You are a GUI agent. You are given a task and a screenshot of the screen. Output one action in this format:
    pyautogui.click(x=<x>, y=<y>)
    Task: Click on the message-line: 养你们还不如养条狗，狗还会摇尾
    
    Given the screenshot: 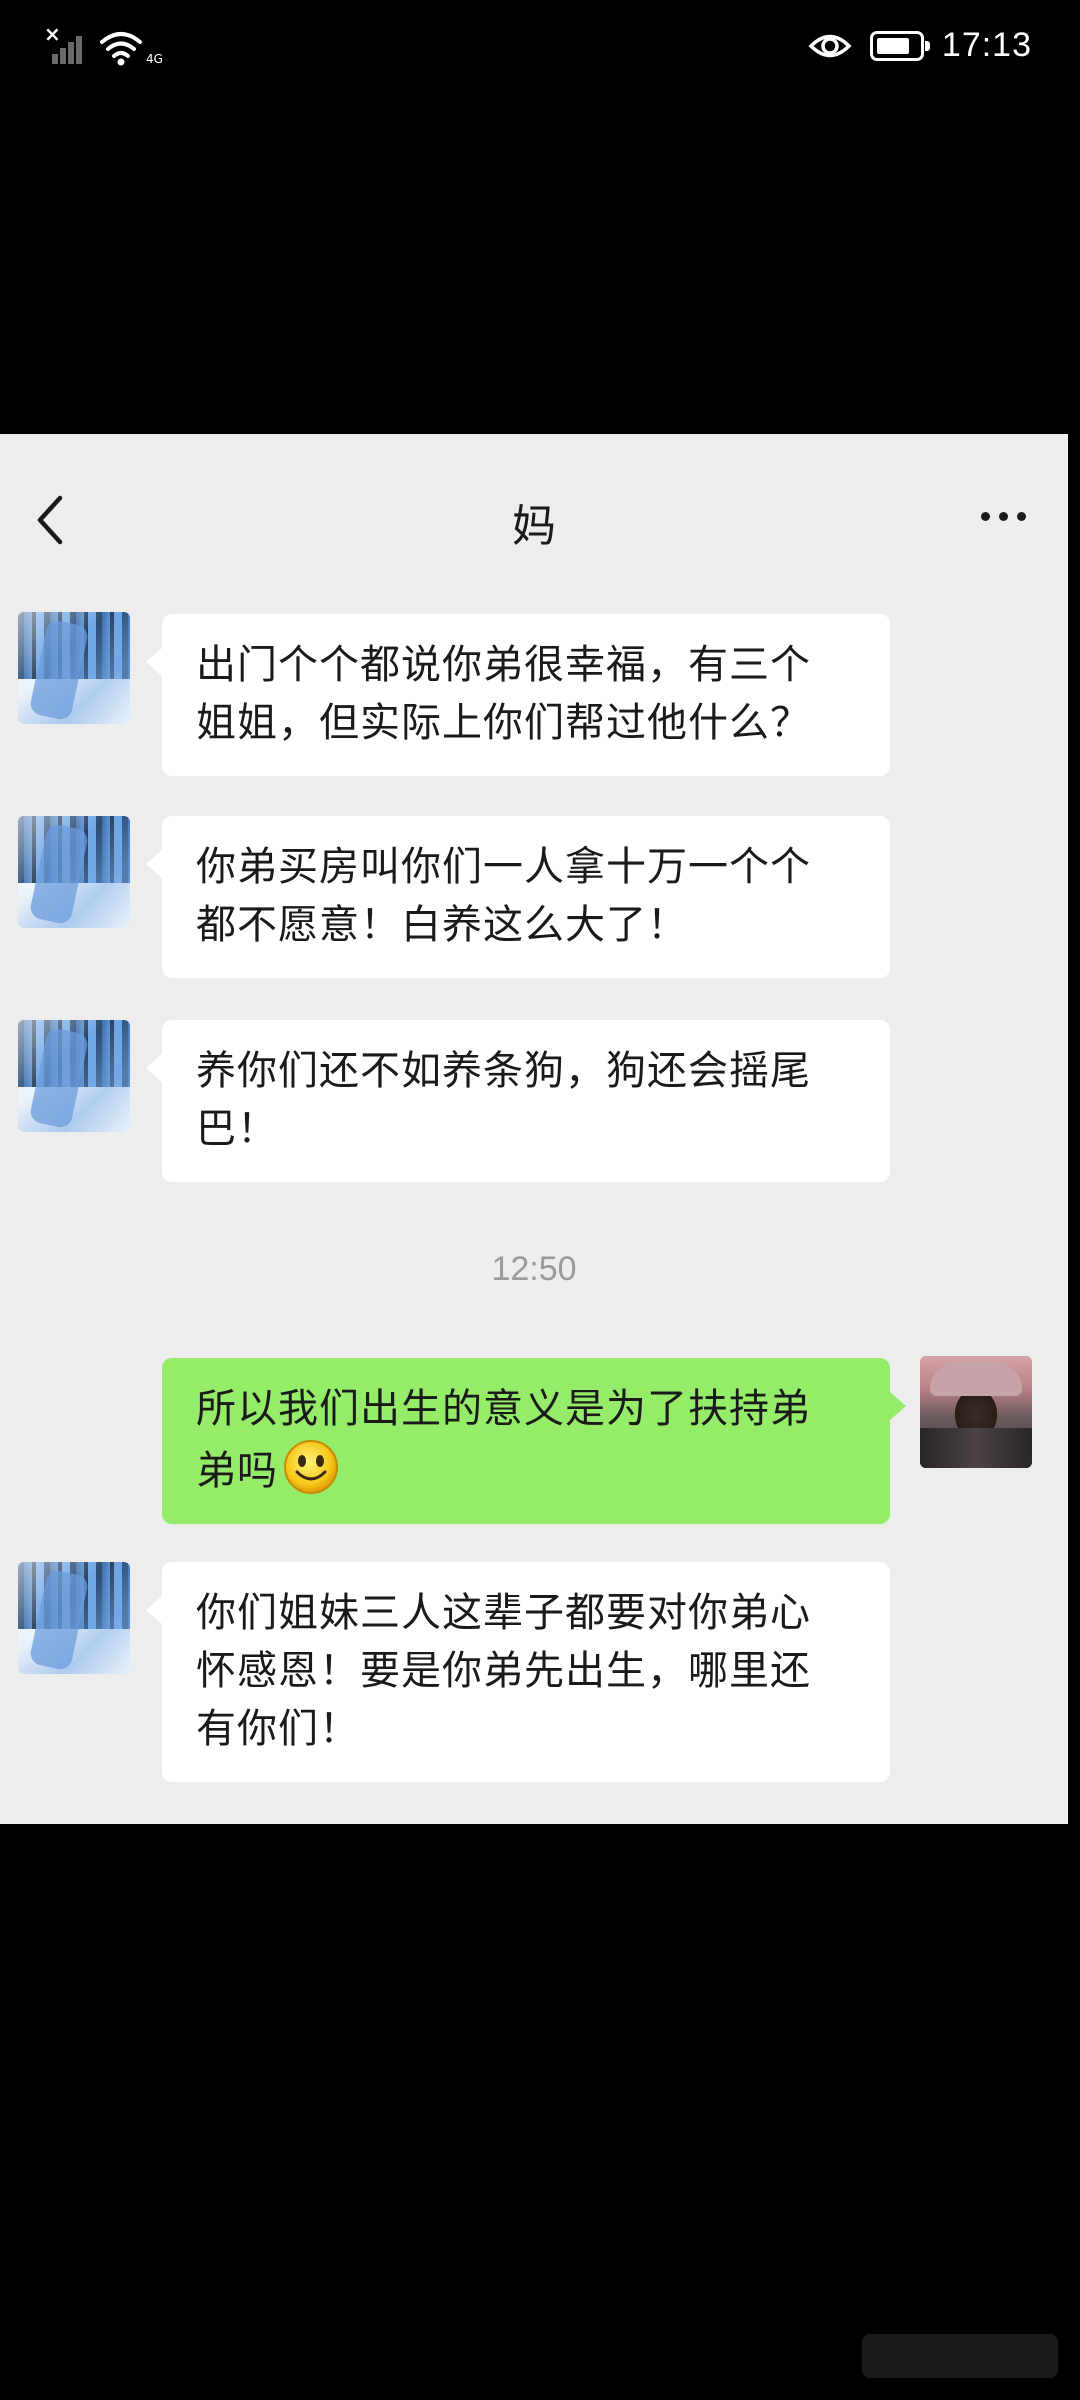 What is the action you would take?
    pyautogui.click(x=503, y=1071)
    